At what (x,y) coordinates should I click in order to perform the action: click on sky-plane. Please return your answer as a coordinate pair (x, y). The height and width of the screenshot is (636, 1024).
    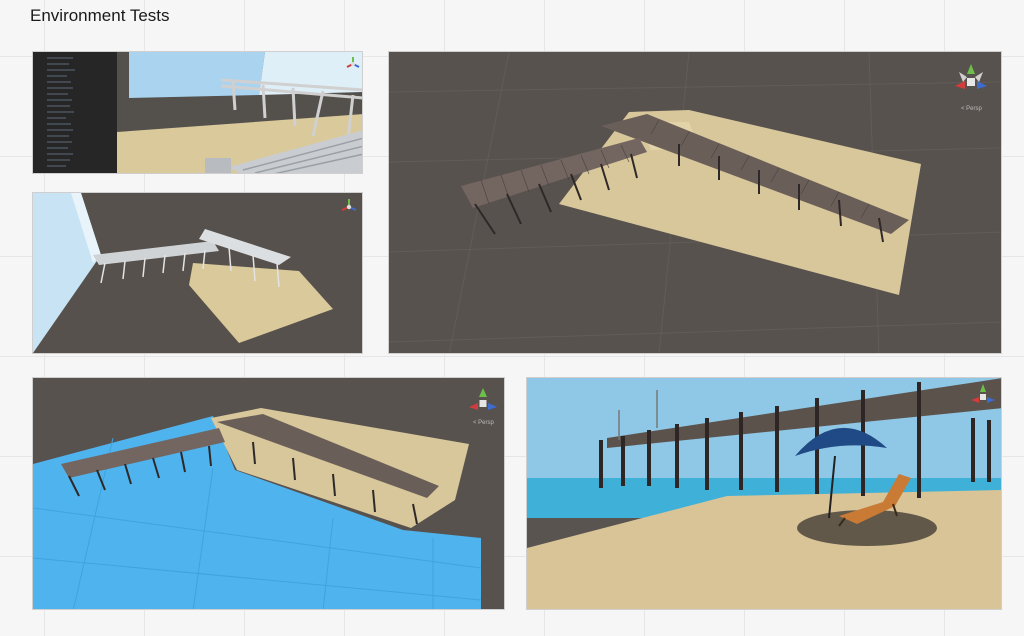
    Looking at the image, I should click on (197, 75).